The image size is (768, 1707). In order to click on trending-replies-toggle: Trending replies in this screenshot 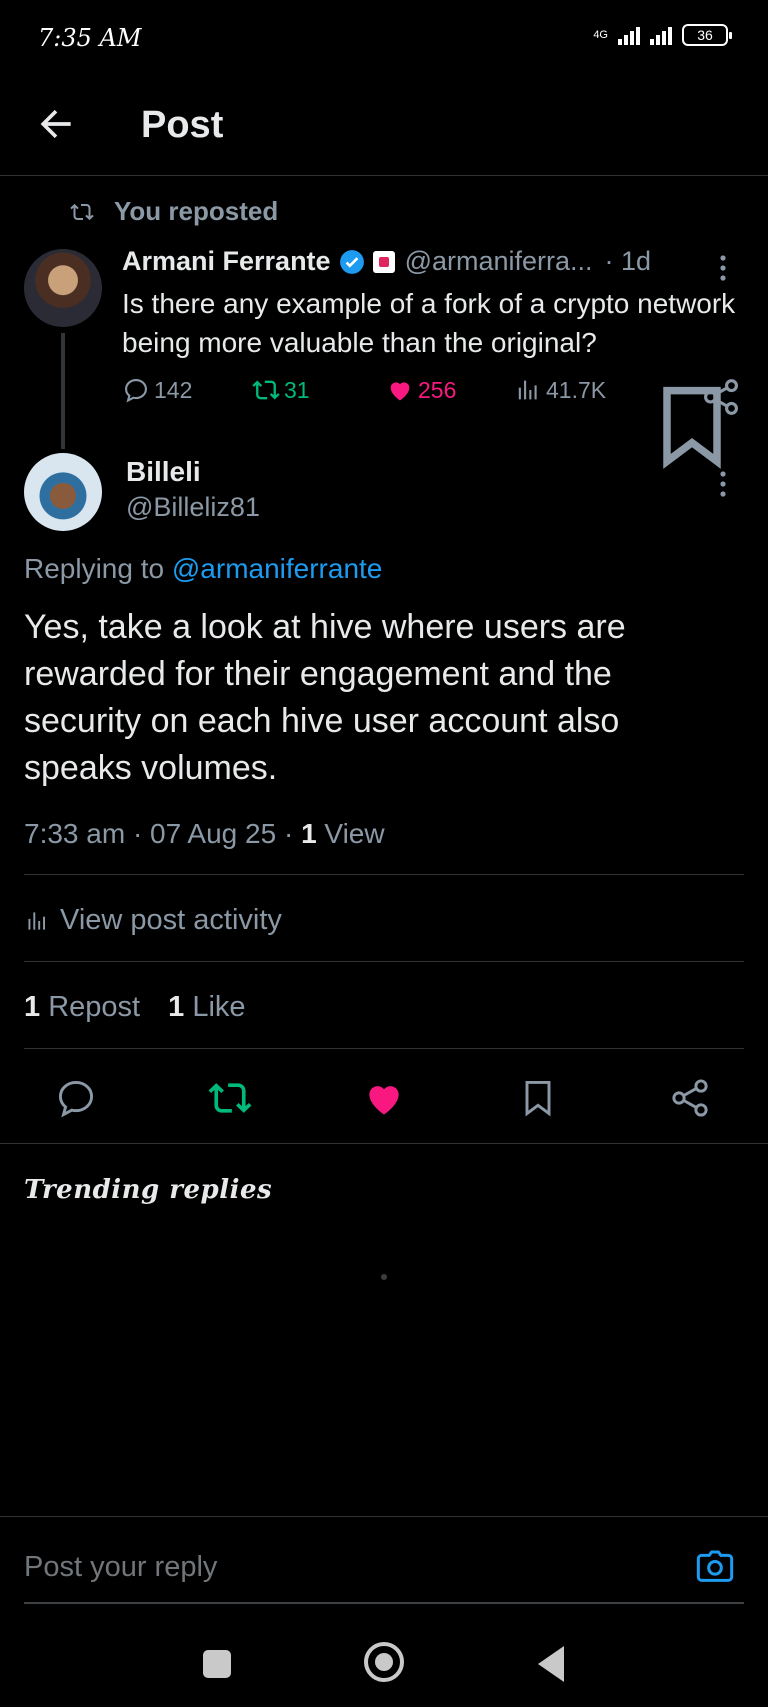, I will do `click(148, 1190)`.